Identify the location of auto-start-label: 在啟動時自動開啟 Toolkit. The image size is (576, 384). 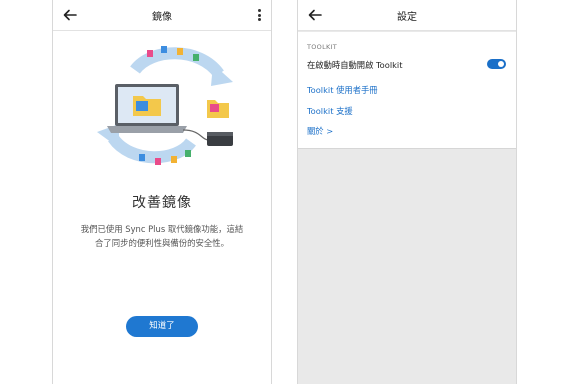
(355, 65).